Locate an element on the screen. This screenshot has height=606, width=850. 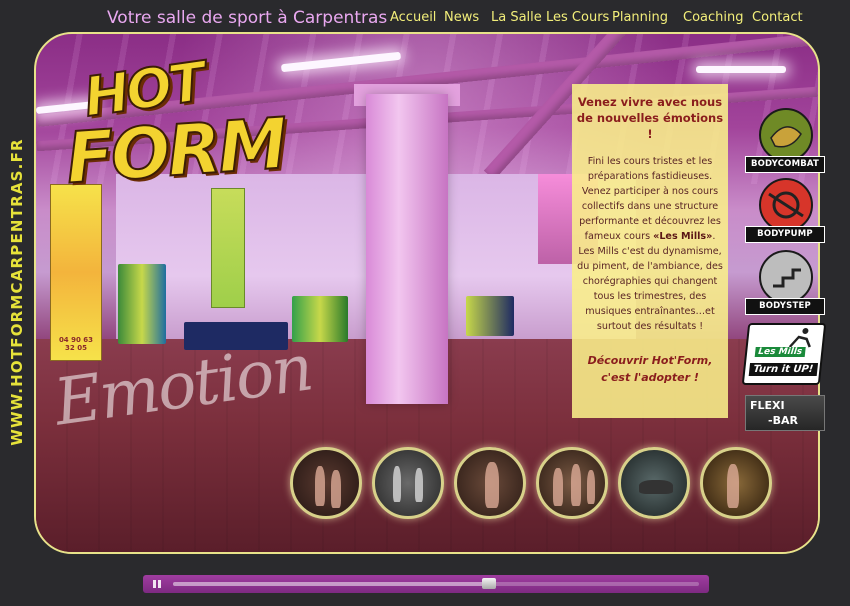
nav-news: News is located at coordinates (461, 17).